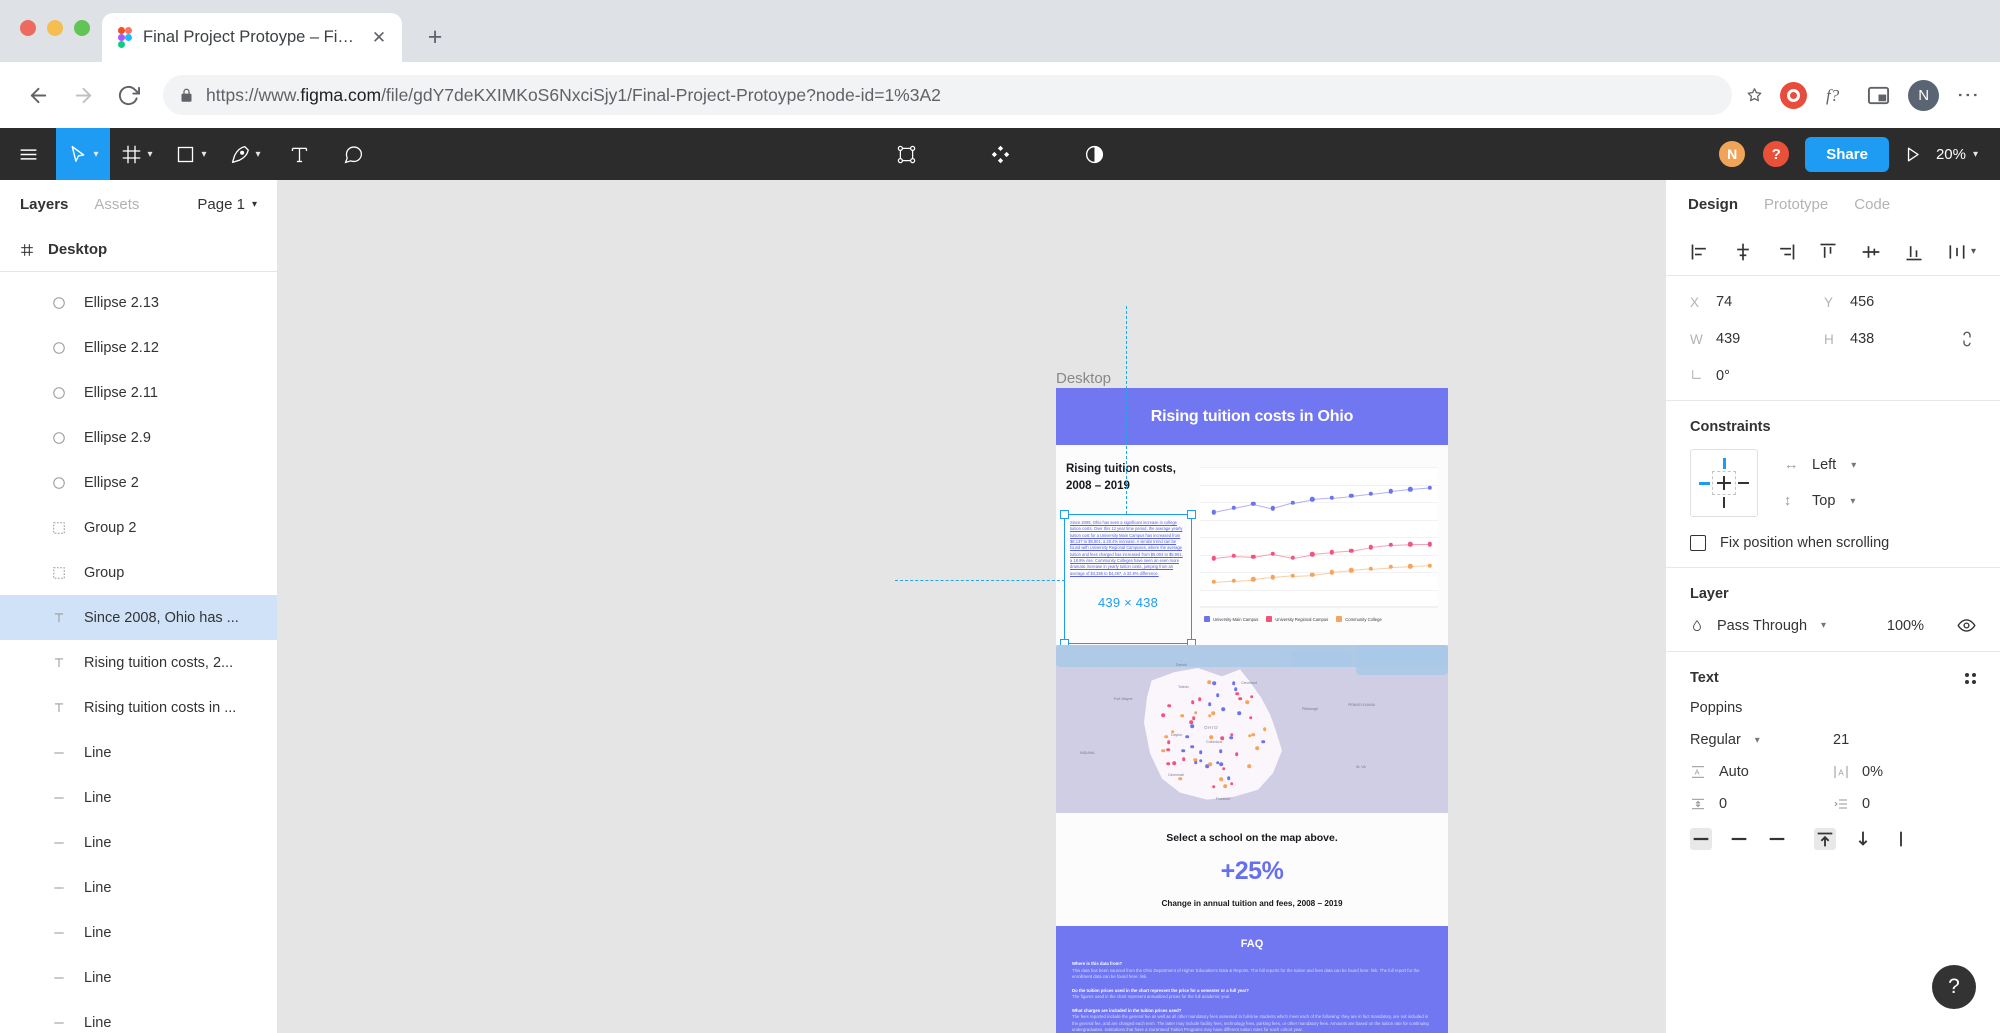 The image size is (2000, 1033). Describe the element at coordinates (299, 154) in the screenshot. I see `text-tool-button` at that location.